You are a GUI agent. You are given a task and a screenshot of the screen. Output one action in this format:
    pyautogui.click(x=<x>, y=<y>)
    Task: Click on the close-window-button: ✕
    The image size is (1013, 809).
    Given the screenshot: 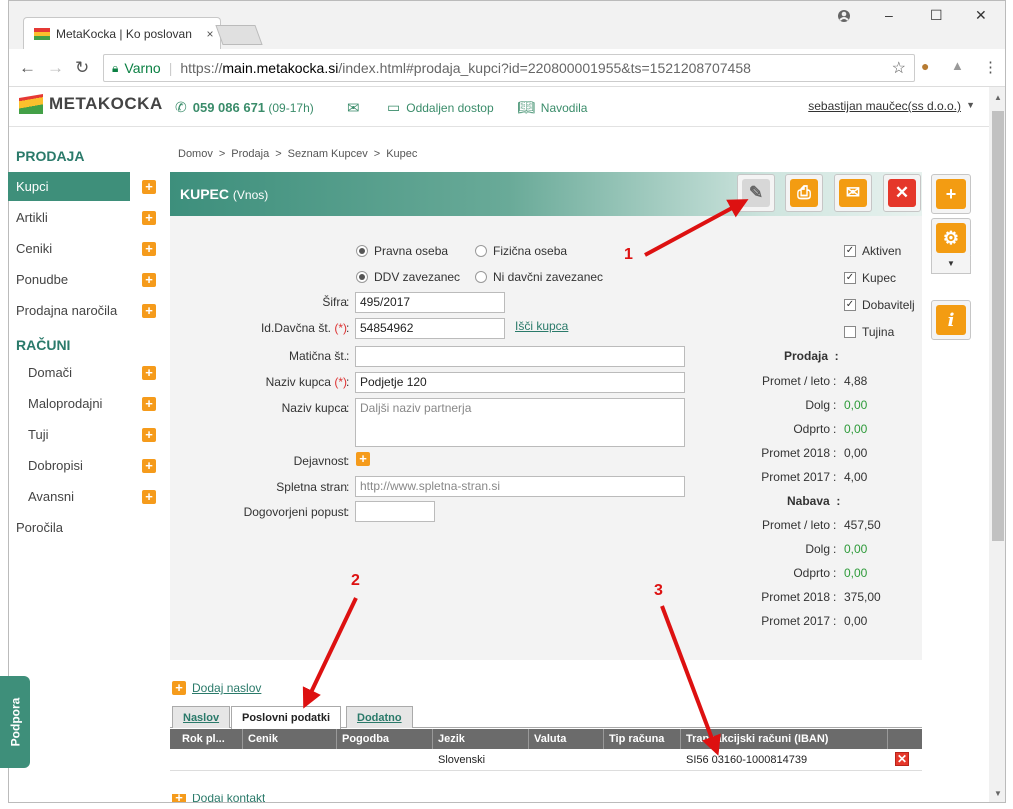 What is the action you would take?
    pyautogui.click(x=981, y=15)
    